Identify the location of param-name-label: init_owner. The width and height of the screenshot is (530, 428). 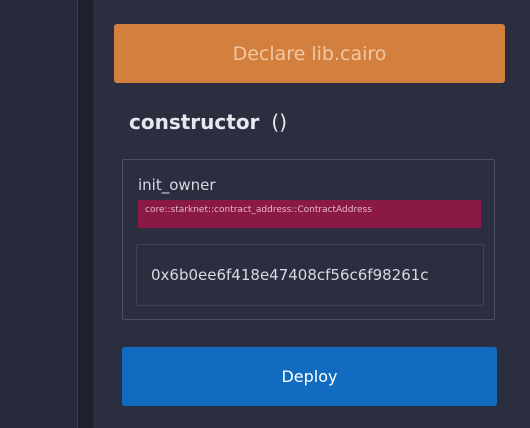
(177, 185).